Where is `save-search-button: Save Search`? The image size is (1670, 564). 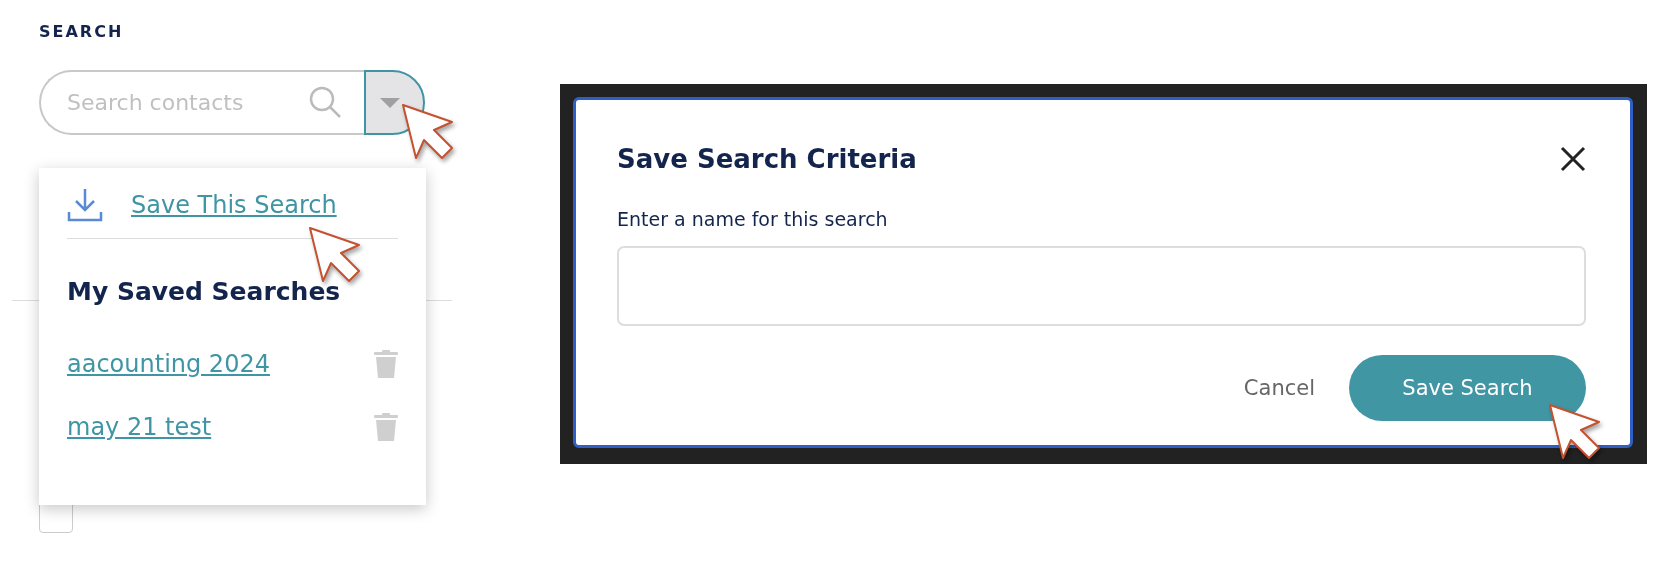
save-search-button: Save Search is located at coordinates (1467, 388).